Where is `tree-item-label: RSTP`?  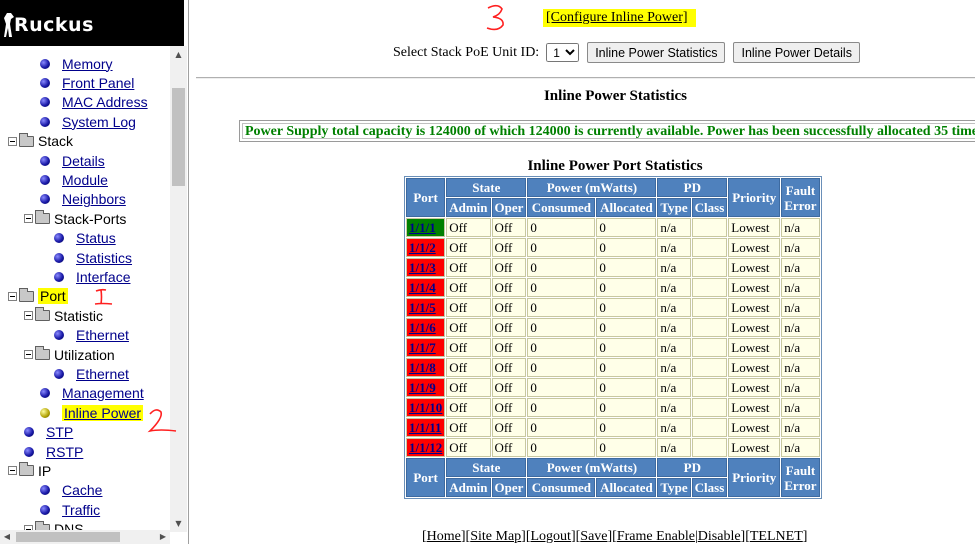 tree-item-label: RSTP is located at coordinates (64, 452).